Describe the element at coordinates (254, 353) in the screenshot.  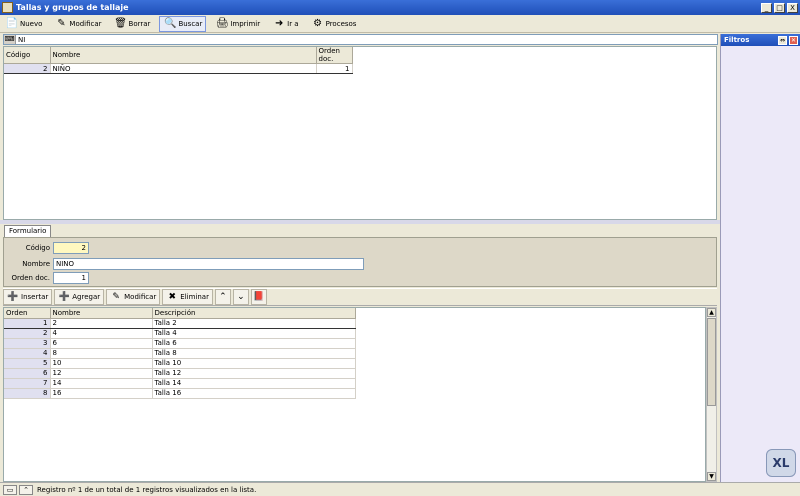
I see `cell-descripcion: Talla 8` at that location.